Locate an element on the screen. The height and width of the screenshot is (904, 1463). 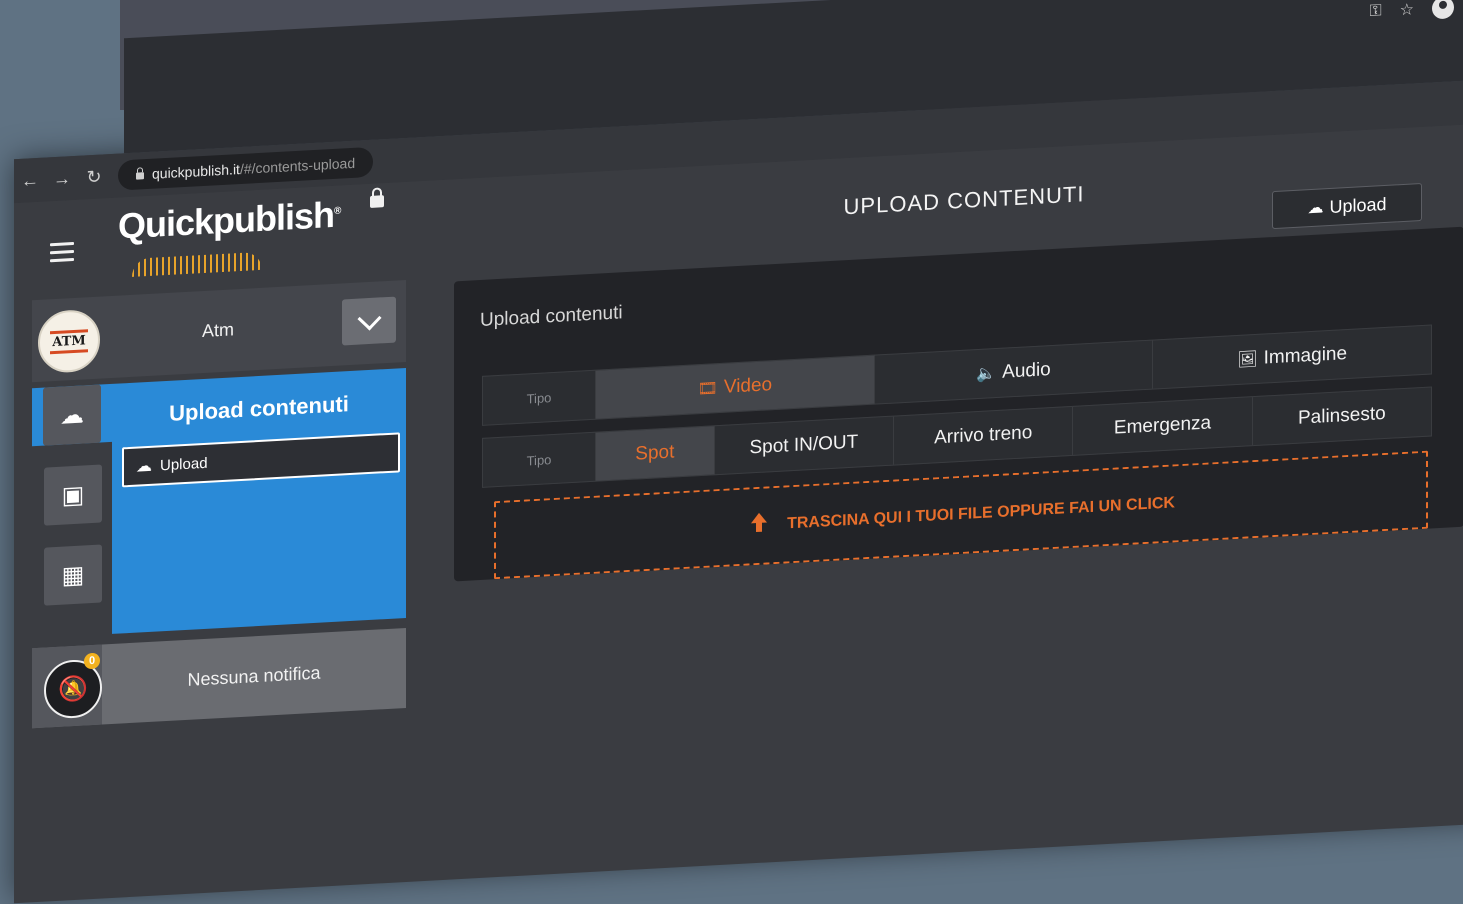
notifications-row: 🔕 0 Nessuna notifica is located at coordinates (219, 678).